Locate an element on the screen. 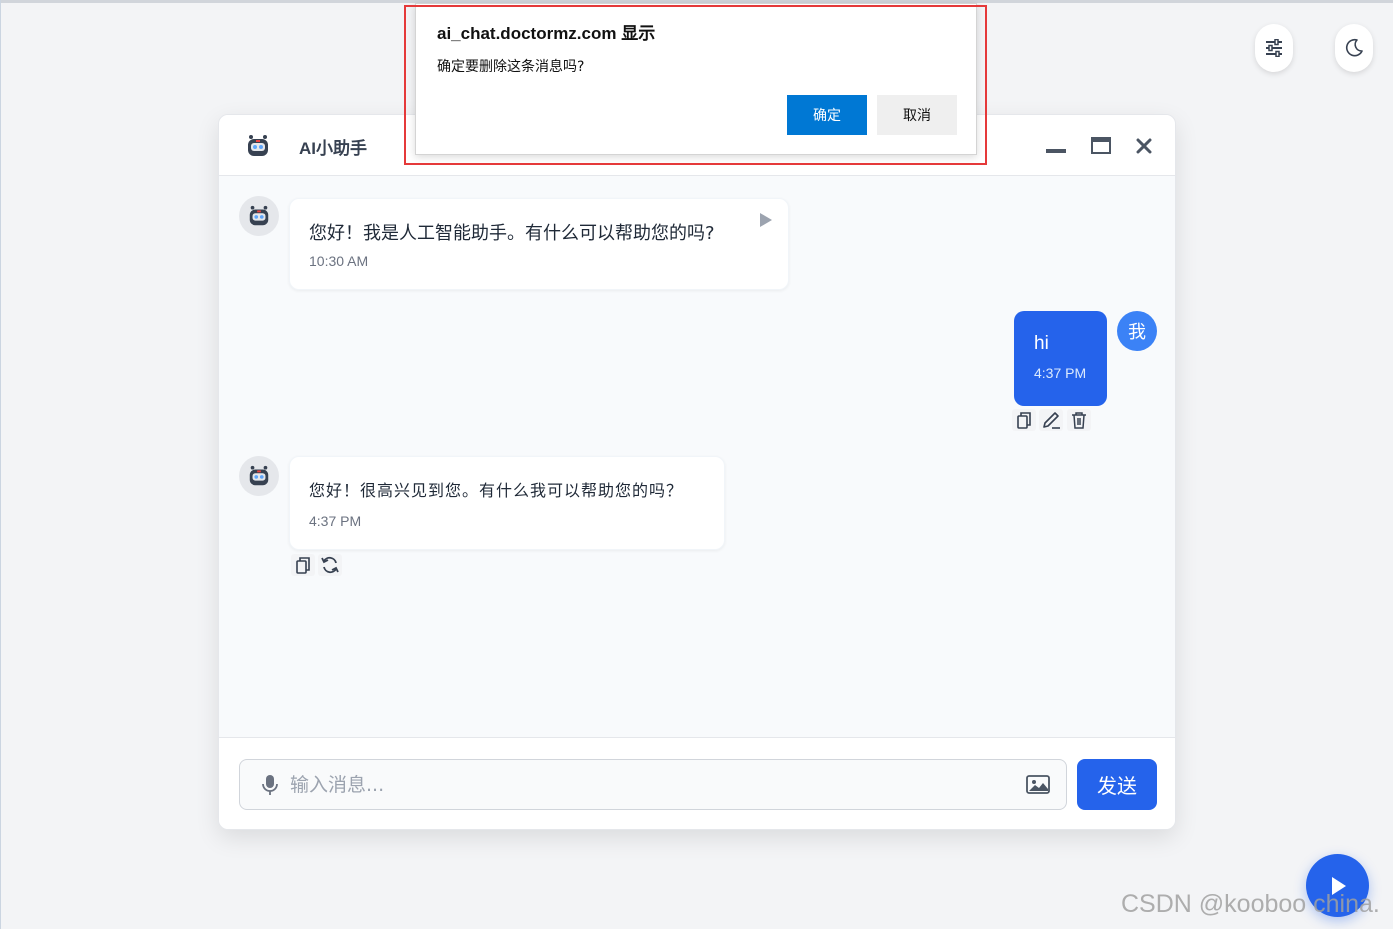 This screenshot has height=929, width=1393. message-time: 10:30 AM is located at coordinates (339, 261).